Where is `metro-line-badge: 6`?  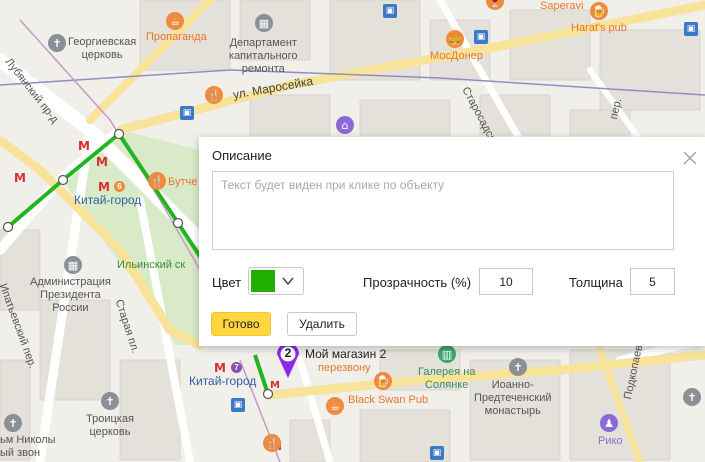 metro-line-badge: 6 is located at coordinates (119, 186).